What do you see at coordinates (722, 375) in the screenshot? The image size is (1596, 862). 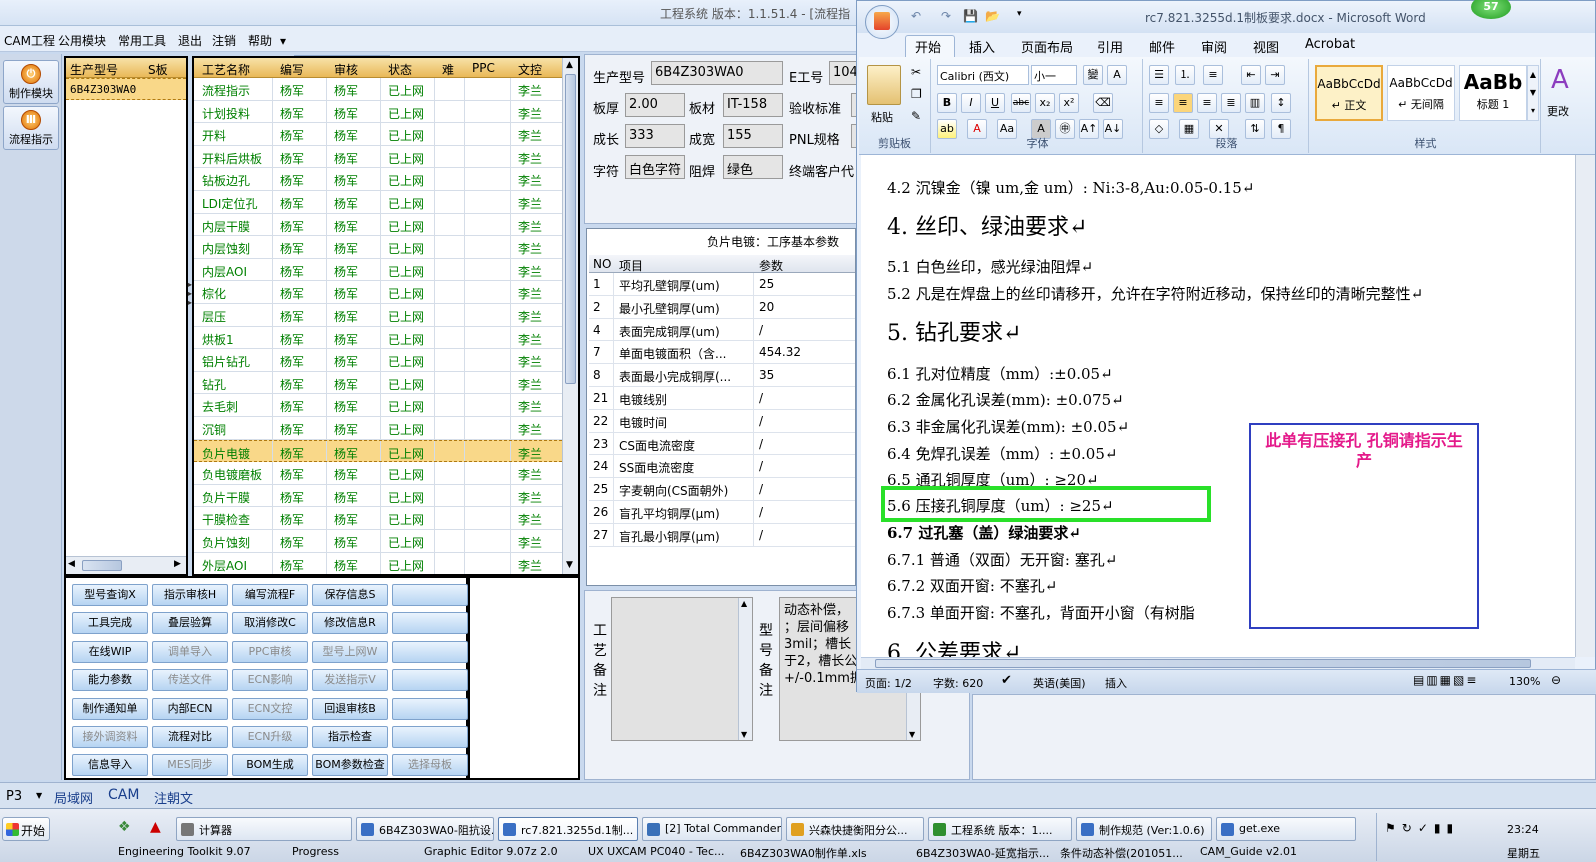 I see `table-row: 8 表面最小完成铜厚(... 35` at bounding box center [722, 375].